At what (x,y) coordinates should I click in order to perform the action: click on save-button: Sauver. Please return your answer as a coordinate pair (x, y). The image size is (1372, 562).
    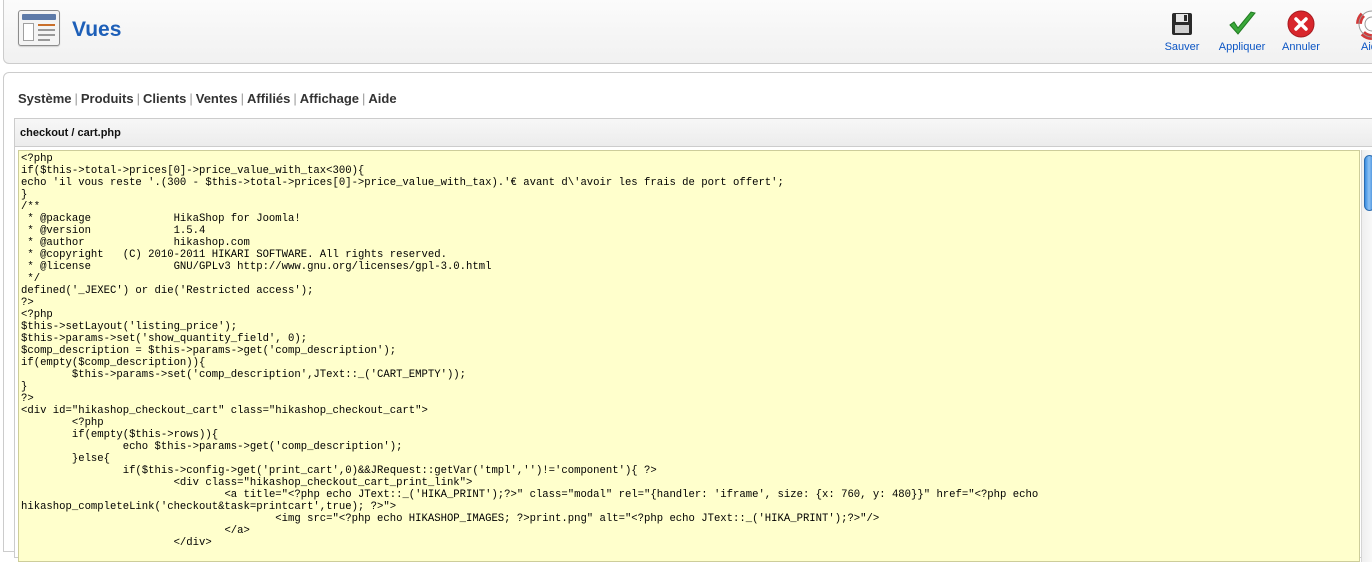
    Looking at the image, I should click on (1182, 30).